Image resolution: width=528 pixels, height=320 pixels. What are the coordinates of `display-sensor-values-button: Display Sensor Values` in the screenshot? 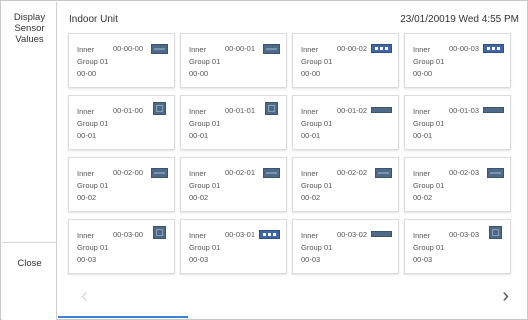 It's located at (29, 28).